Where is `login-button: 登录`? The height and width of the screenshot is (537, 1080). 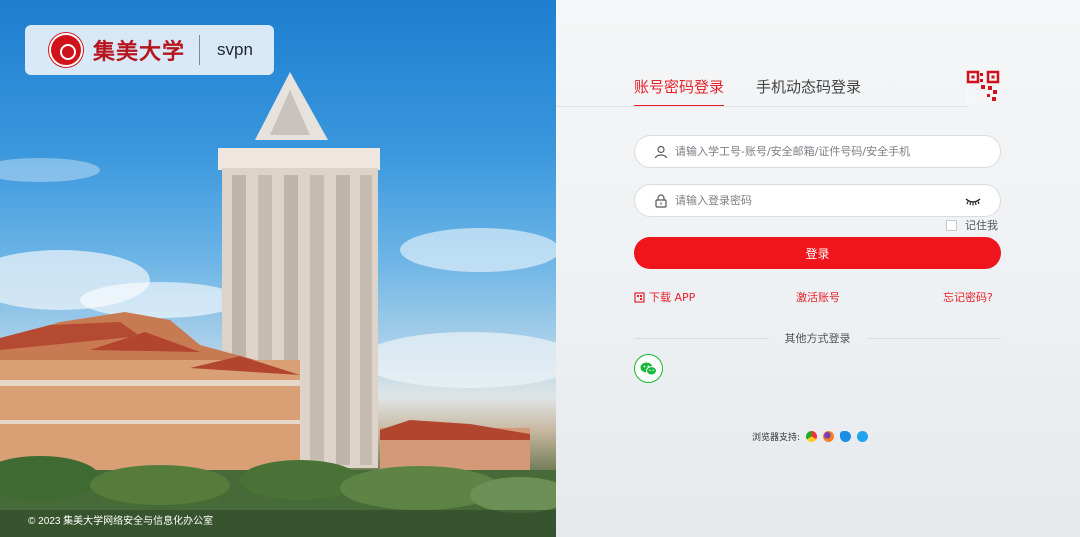 login-button: 登录 is located at coordinates (817, 253).